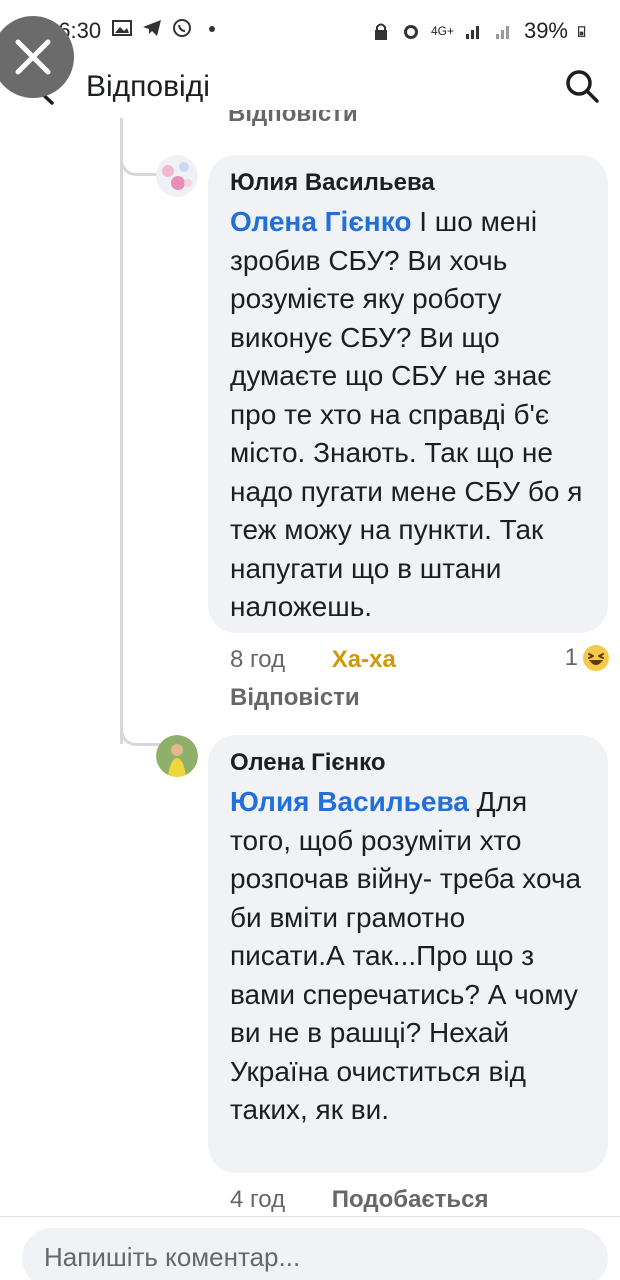 The height and width of the screenshot is (1280, 620). I want to click on comment-time: 4 год, so click(258, 1199).